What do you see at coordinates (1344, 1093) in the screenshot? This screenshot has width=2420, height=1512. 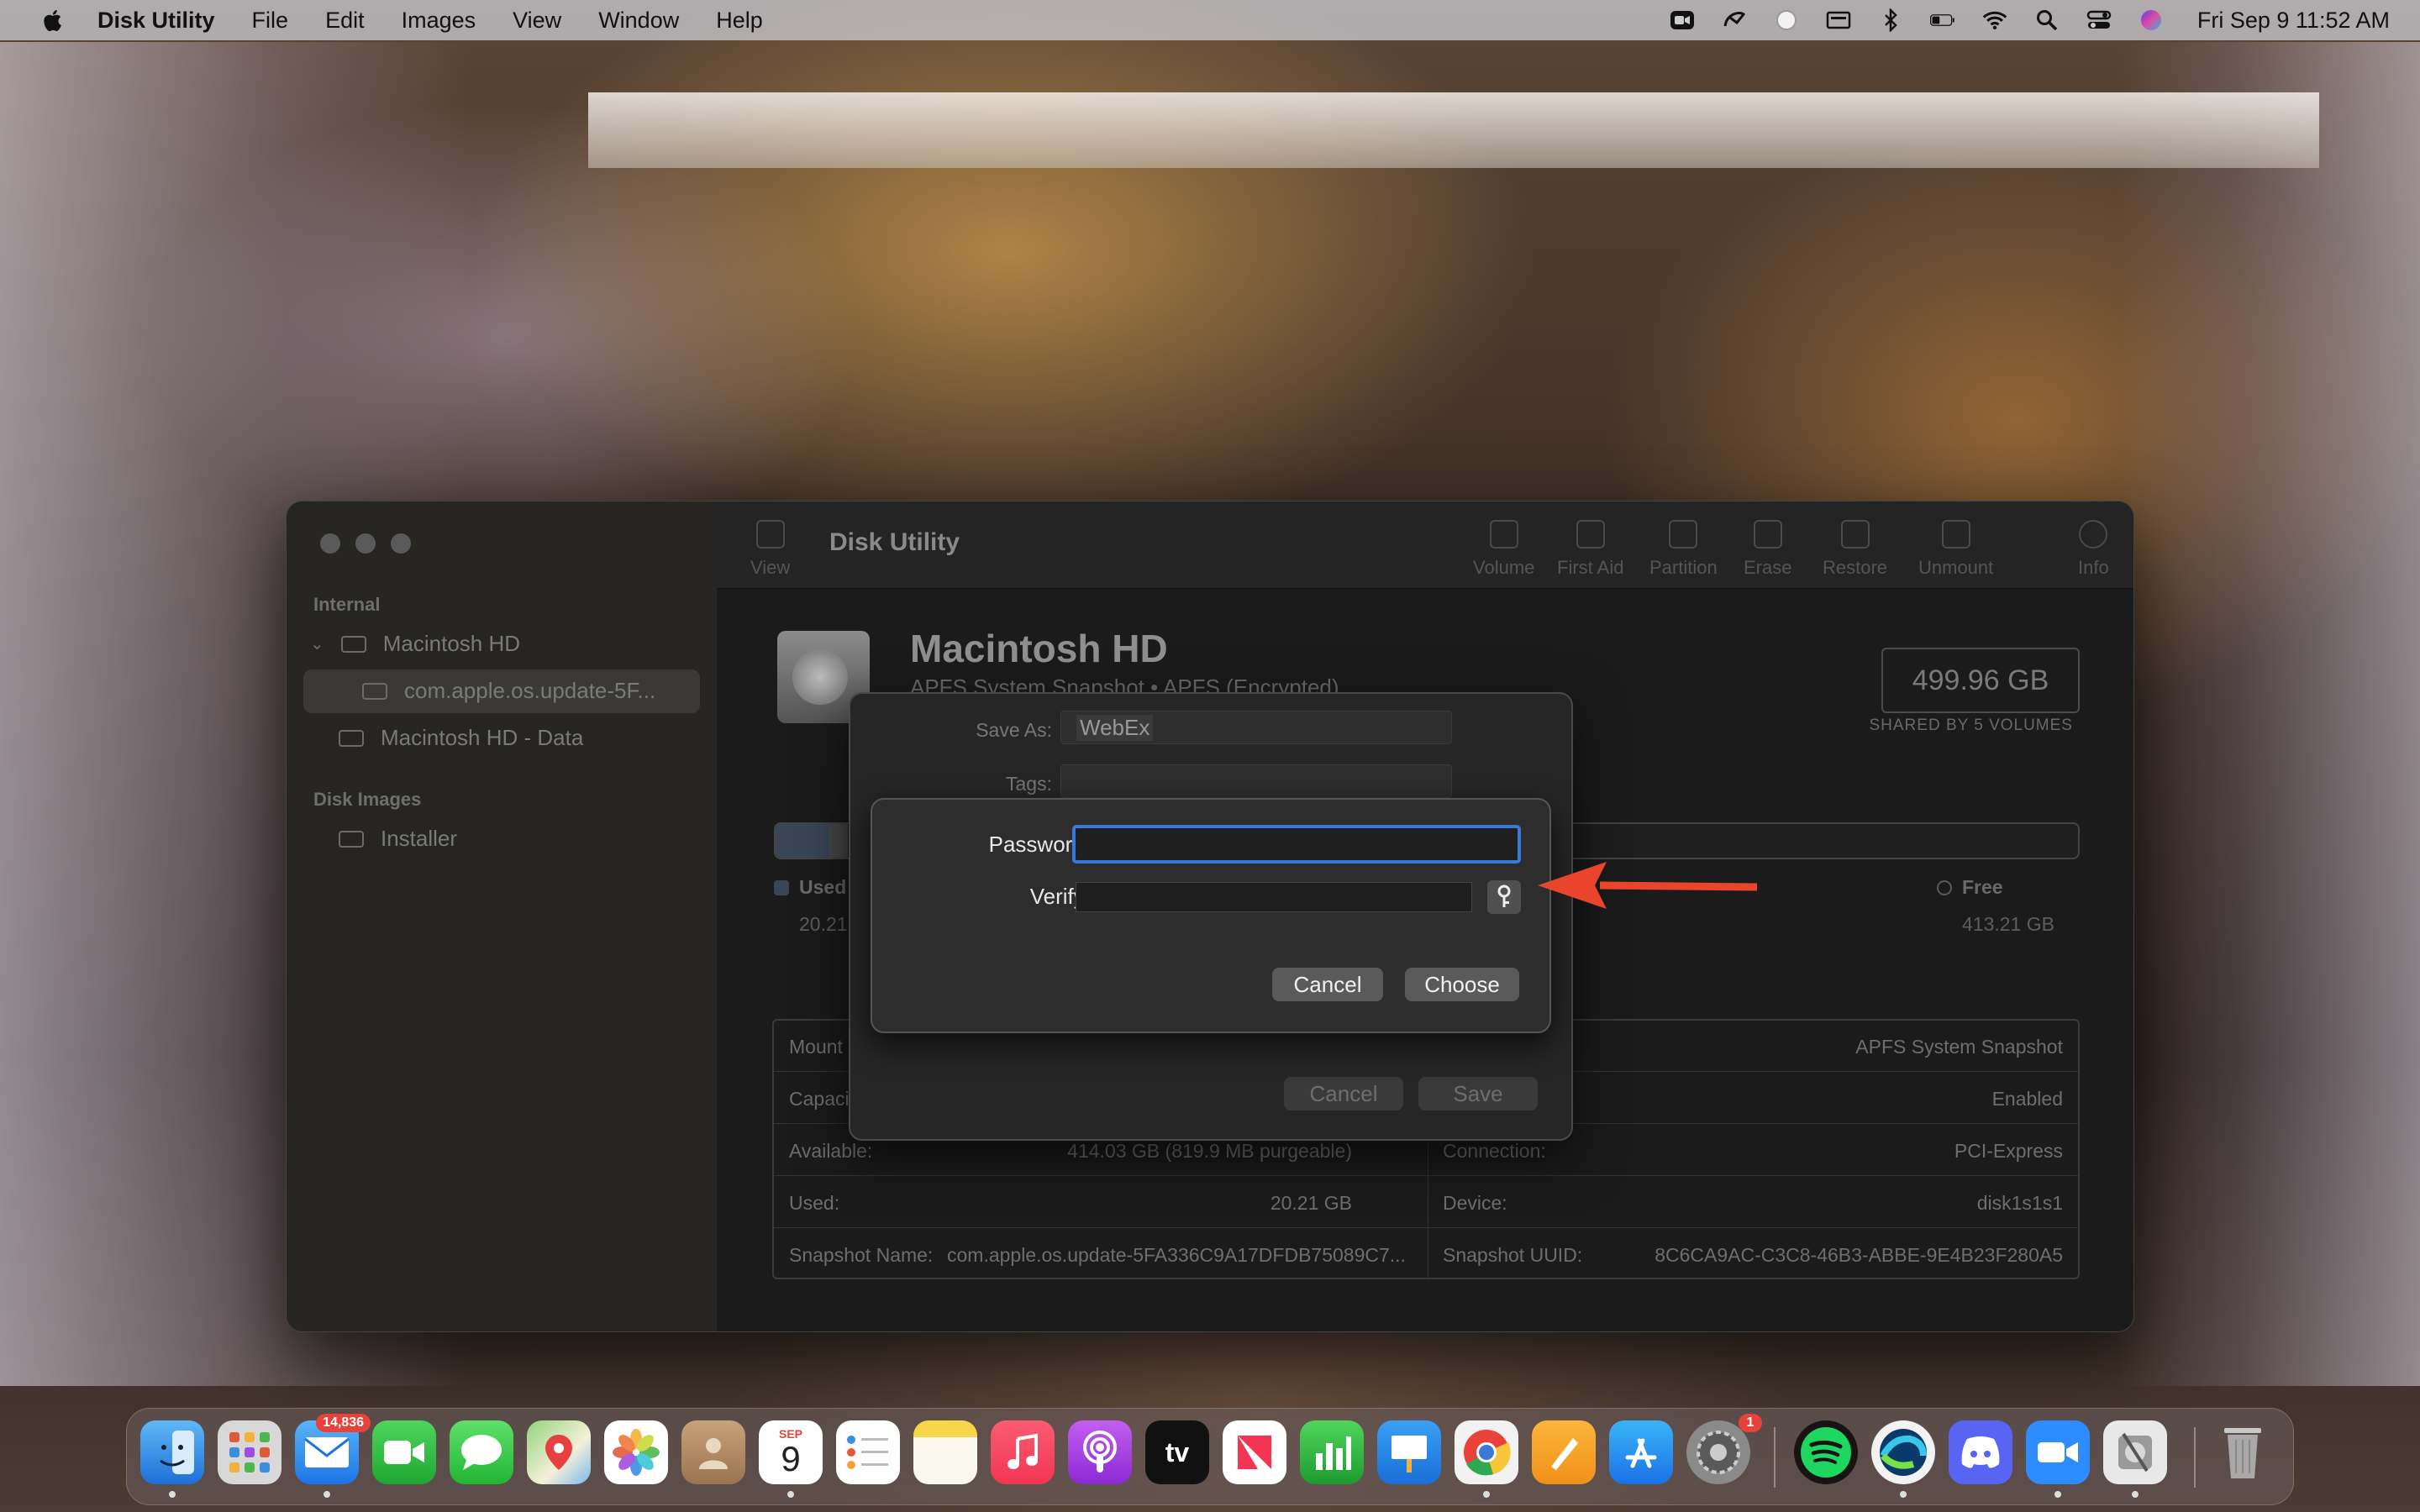 I see `sheet-cancel-button: Cancel` at bounding box center [1344, 1093].